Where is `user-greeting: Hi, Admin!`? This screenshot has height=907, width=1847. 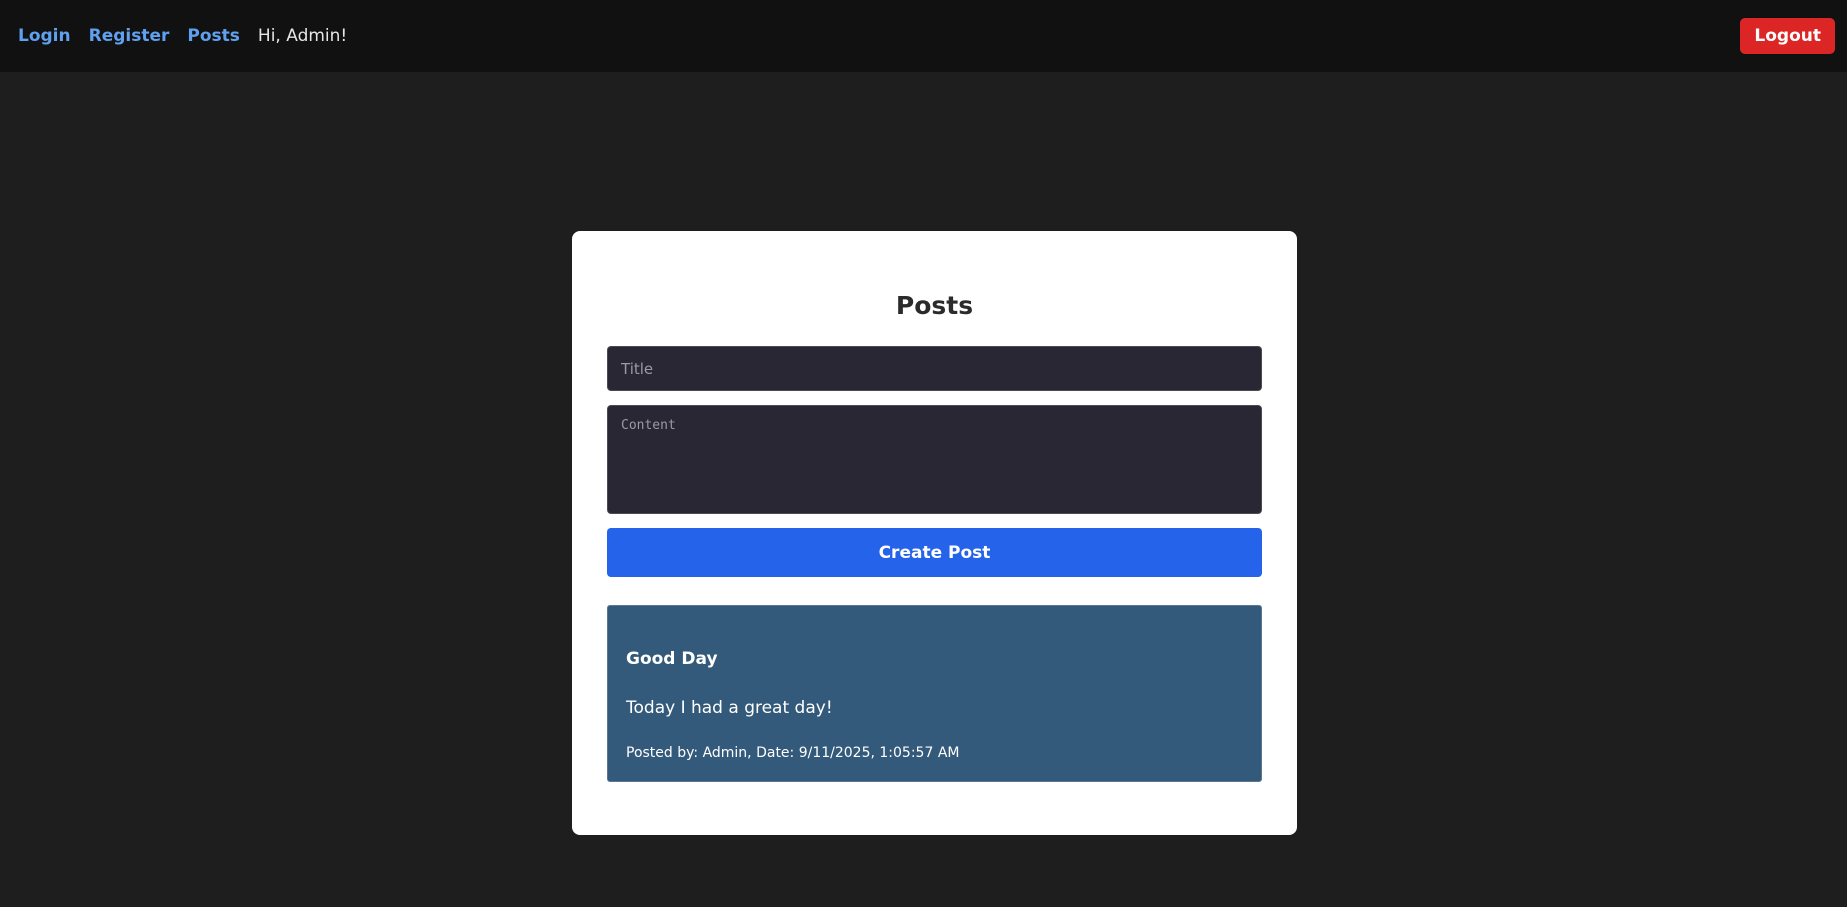 user-greeting: Hi, Admin! is located at coordinates (302, 36).